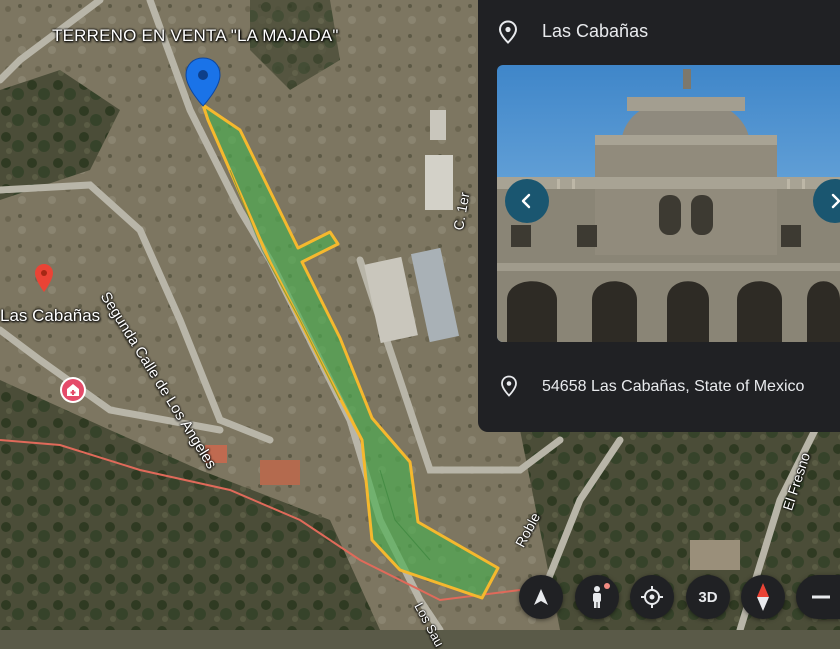 The height and width of the screenshot is (649, 840). I want to click on card-title: Las Cabañas, so click(595, 31).